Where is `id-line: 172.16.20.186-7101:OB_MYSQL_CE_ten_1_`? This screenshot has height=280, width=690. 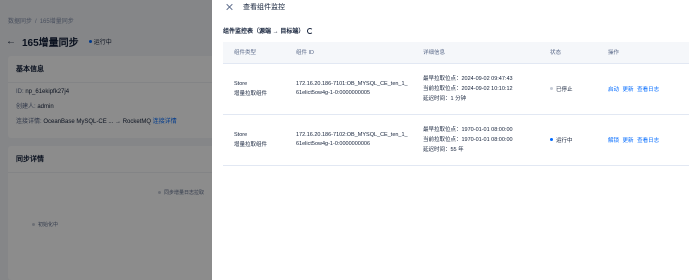
id-line: 172.16.20.186-7101:OB_MYSQL_CE_ten_1_ is located at coordinates (352, 83).